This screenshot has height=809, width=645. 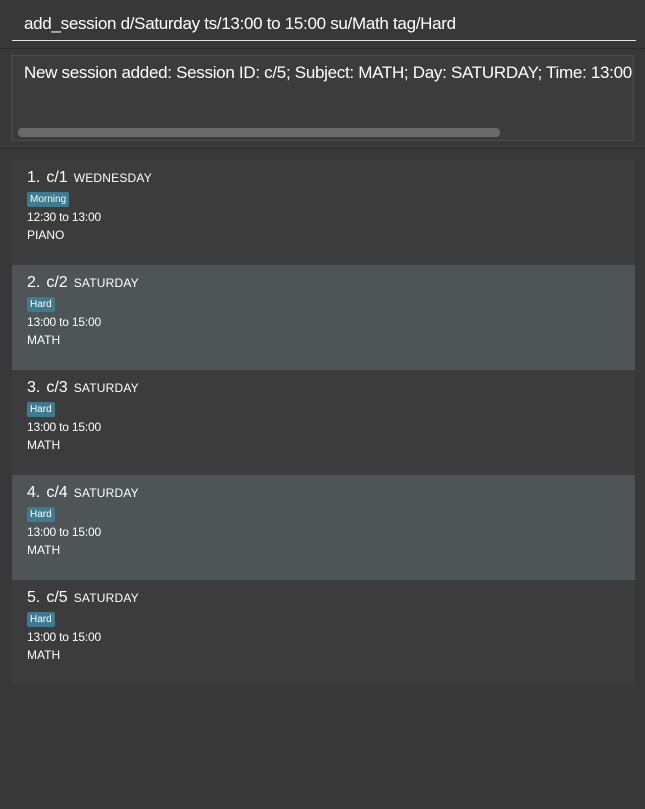 What do you see at coordinates (34, 387) in the screenshot?
I see `session-index: 3.` at bounding box center [34, 387].